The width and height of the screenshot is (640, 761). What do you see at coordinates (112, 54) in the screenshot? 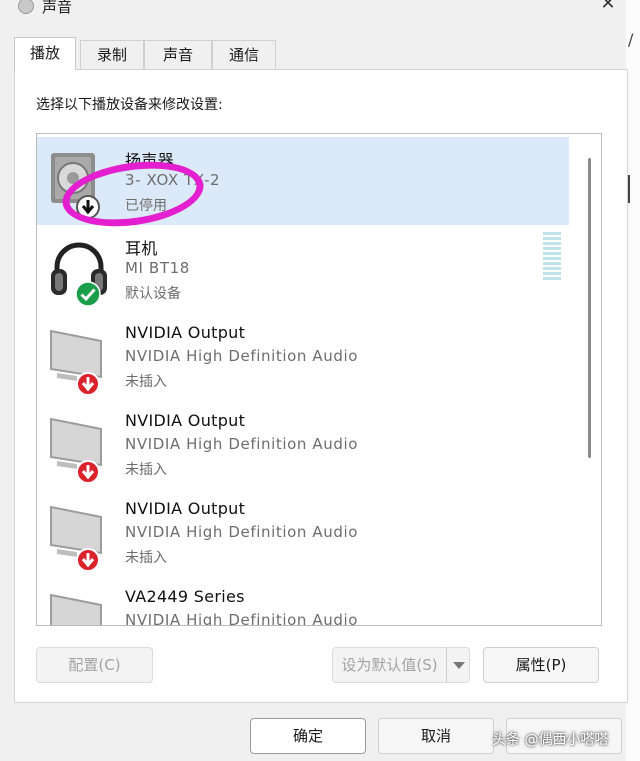
I see `tab-recording: 录制` at bounding box center [112, 54].